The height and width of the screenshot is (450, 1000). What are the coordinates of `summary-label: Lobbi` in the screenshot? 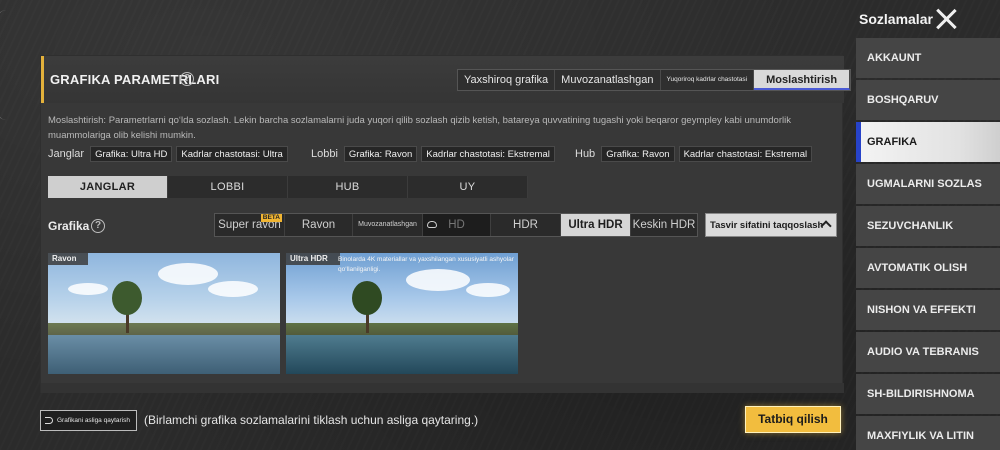 It's located at (324, 154).